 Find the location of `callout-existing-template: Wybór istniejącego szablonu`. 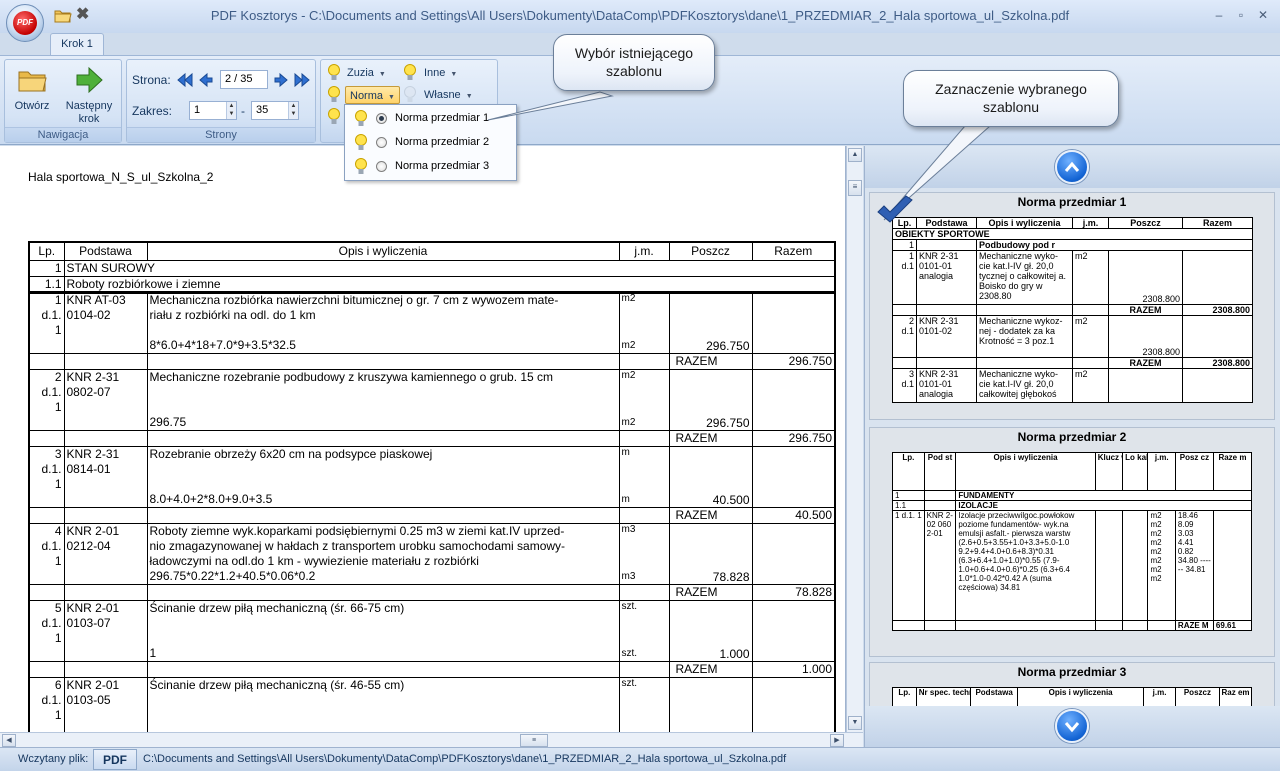

callout-existing-template: Wybór istniejącego szablonu is located at coordinates (634, 62).